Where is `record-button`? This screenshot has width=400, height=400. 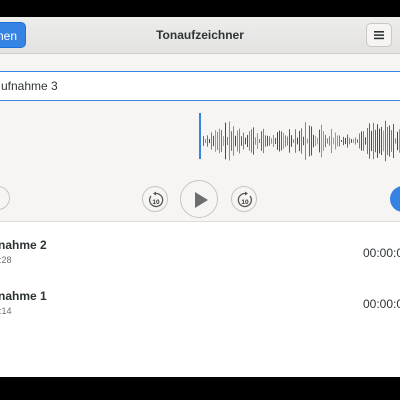 record-button is located at coordinates (395, 199).